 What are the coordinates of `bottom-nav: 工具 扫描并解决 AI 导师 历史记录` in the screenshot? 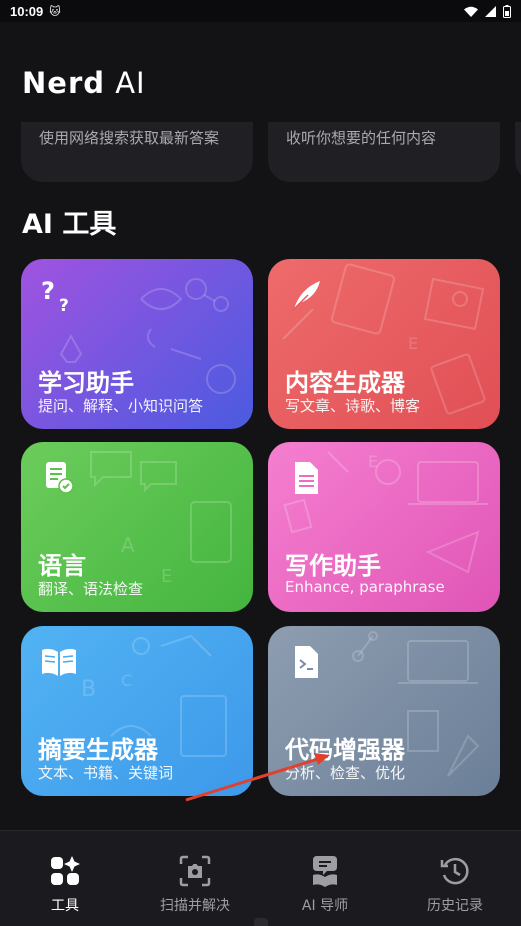 It's located at (260, 878).